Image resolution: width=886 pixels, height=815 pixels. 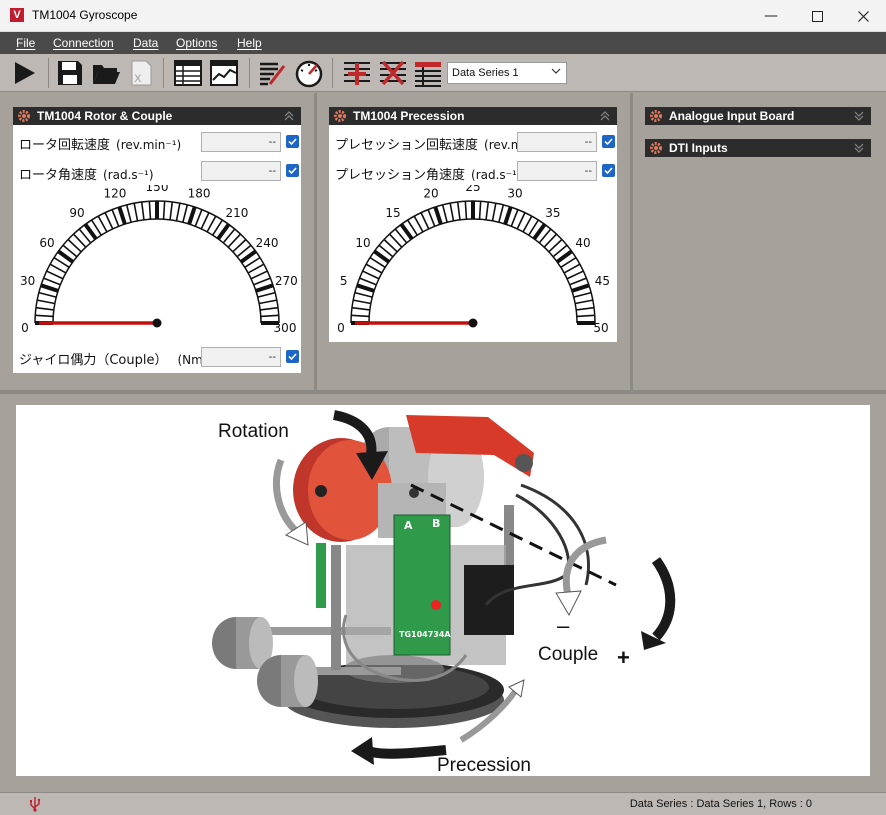 I want to click on analogue-input-panel: Analogue Input Board, so click(x=758, y=116).